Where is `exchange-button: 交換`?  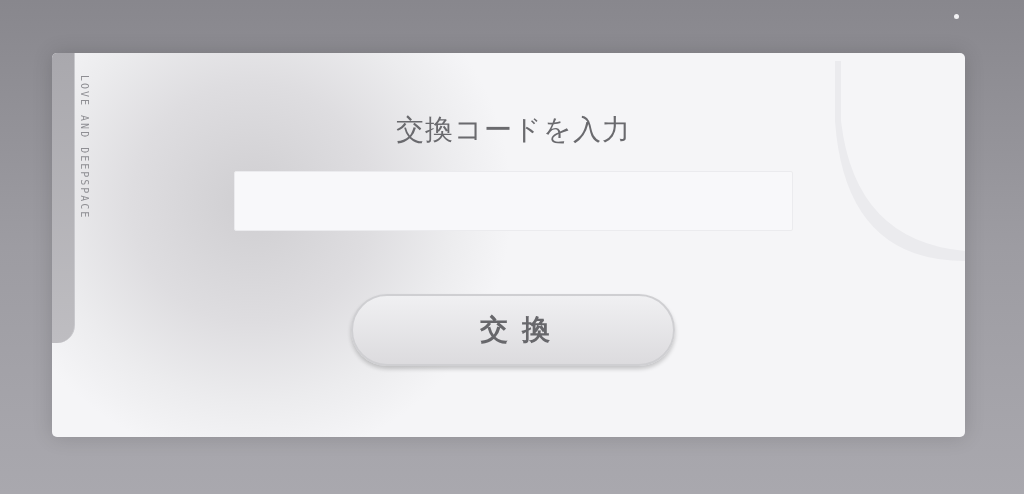
exchange-button: 交換 is located at coordinates (513, 330).